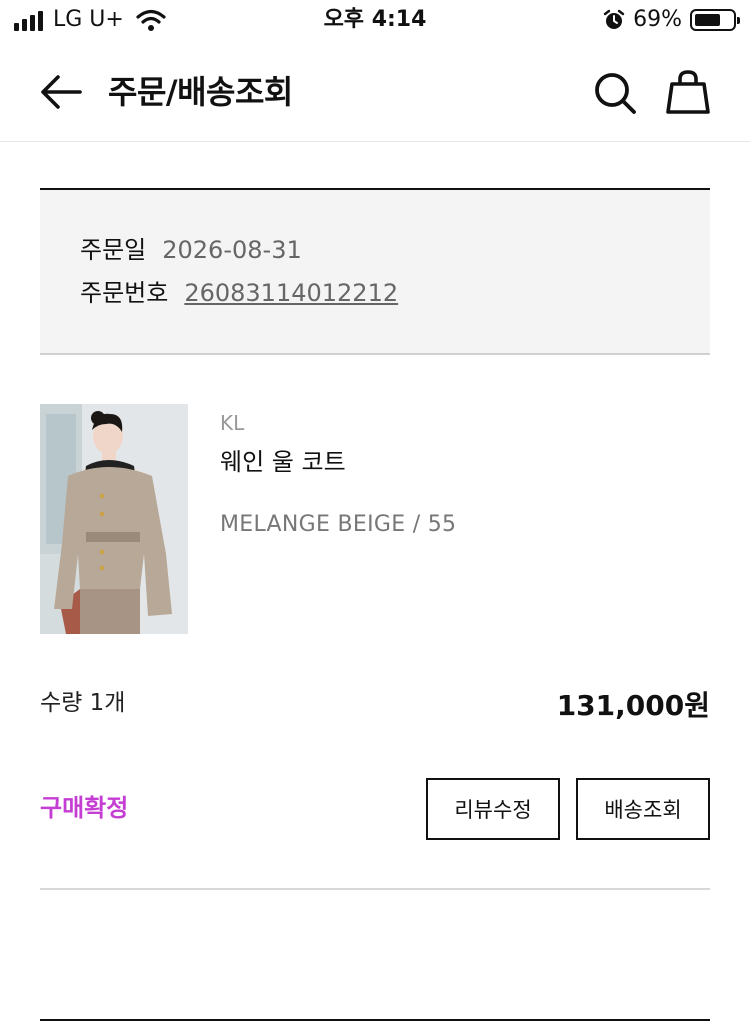  Describe the element at coordinates (657, 19) in the screenshot. I see `battery-percent: 69%` at that location.